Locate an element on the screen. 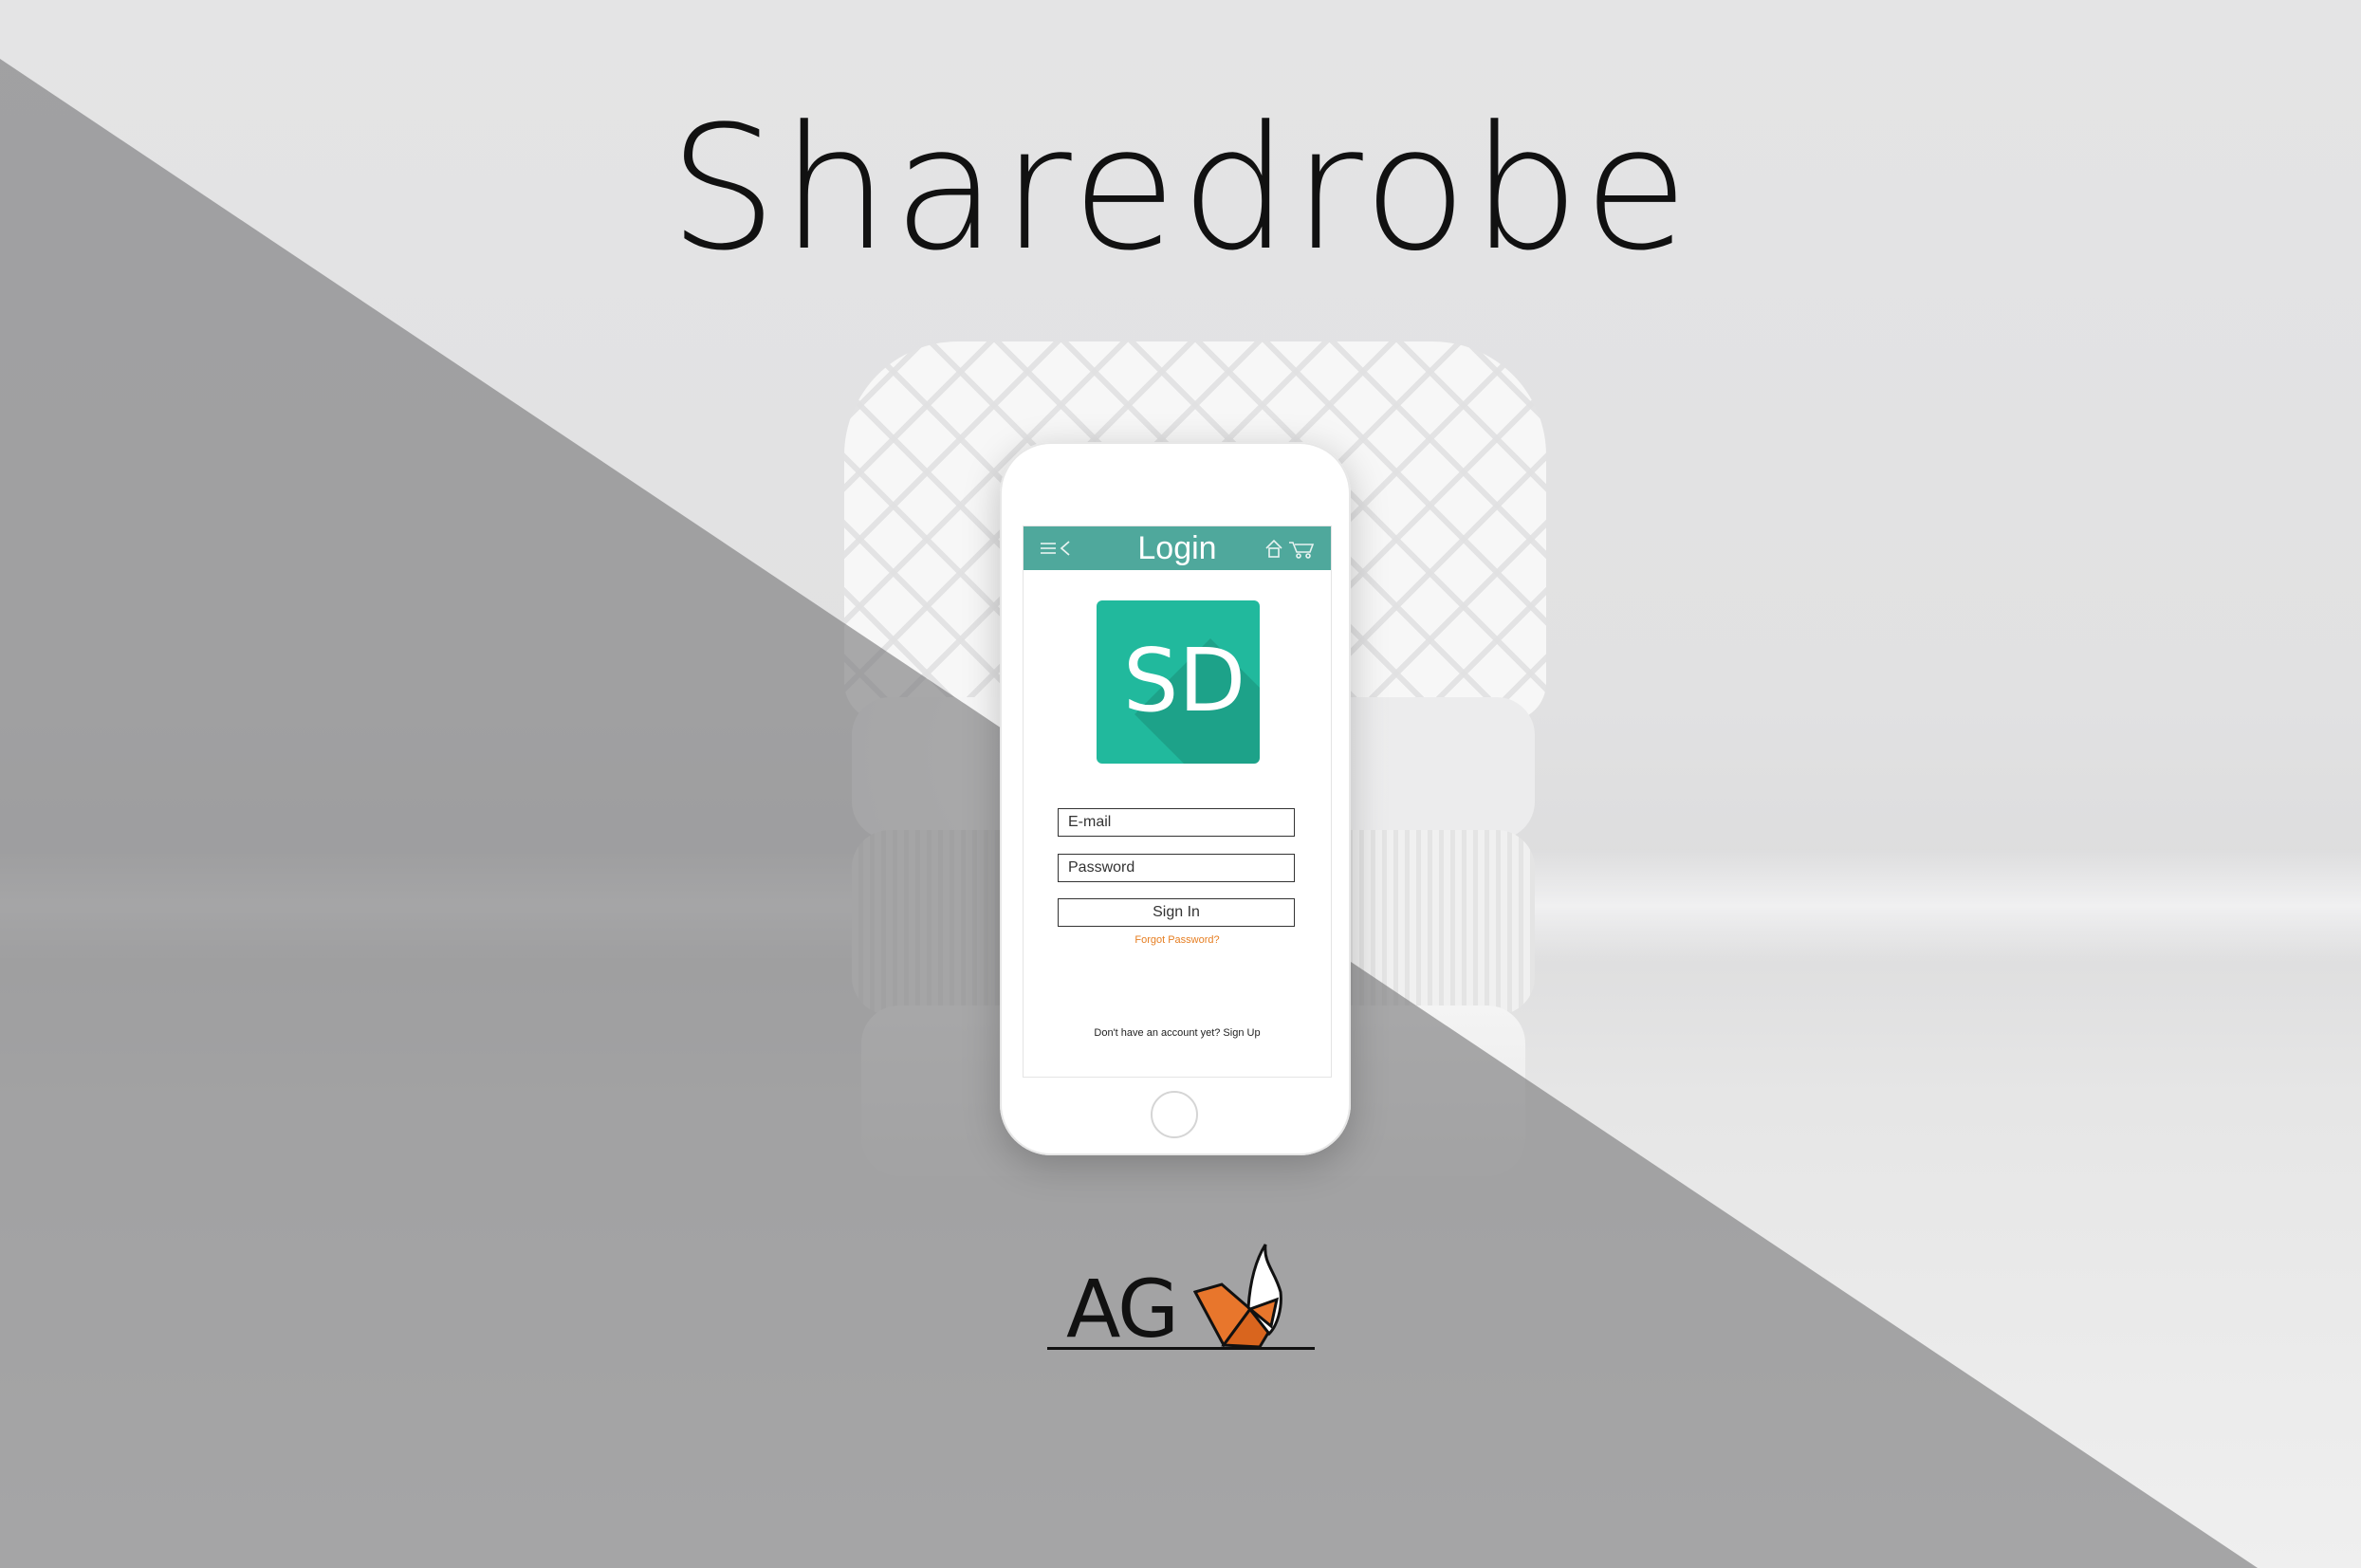 The image size is (2361, 1568). phone-home-button is located at coordinates (1175, 1114).